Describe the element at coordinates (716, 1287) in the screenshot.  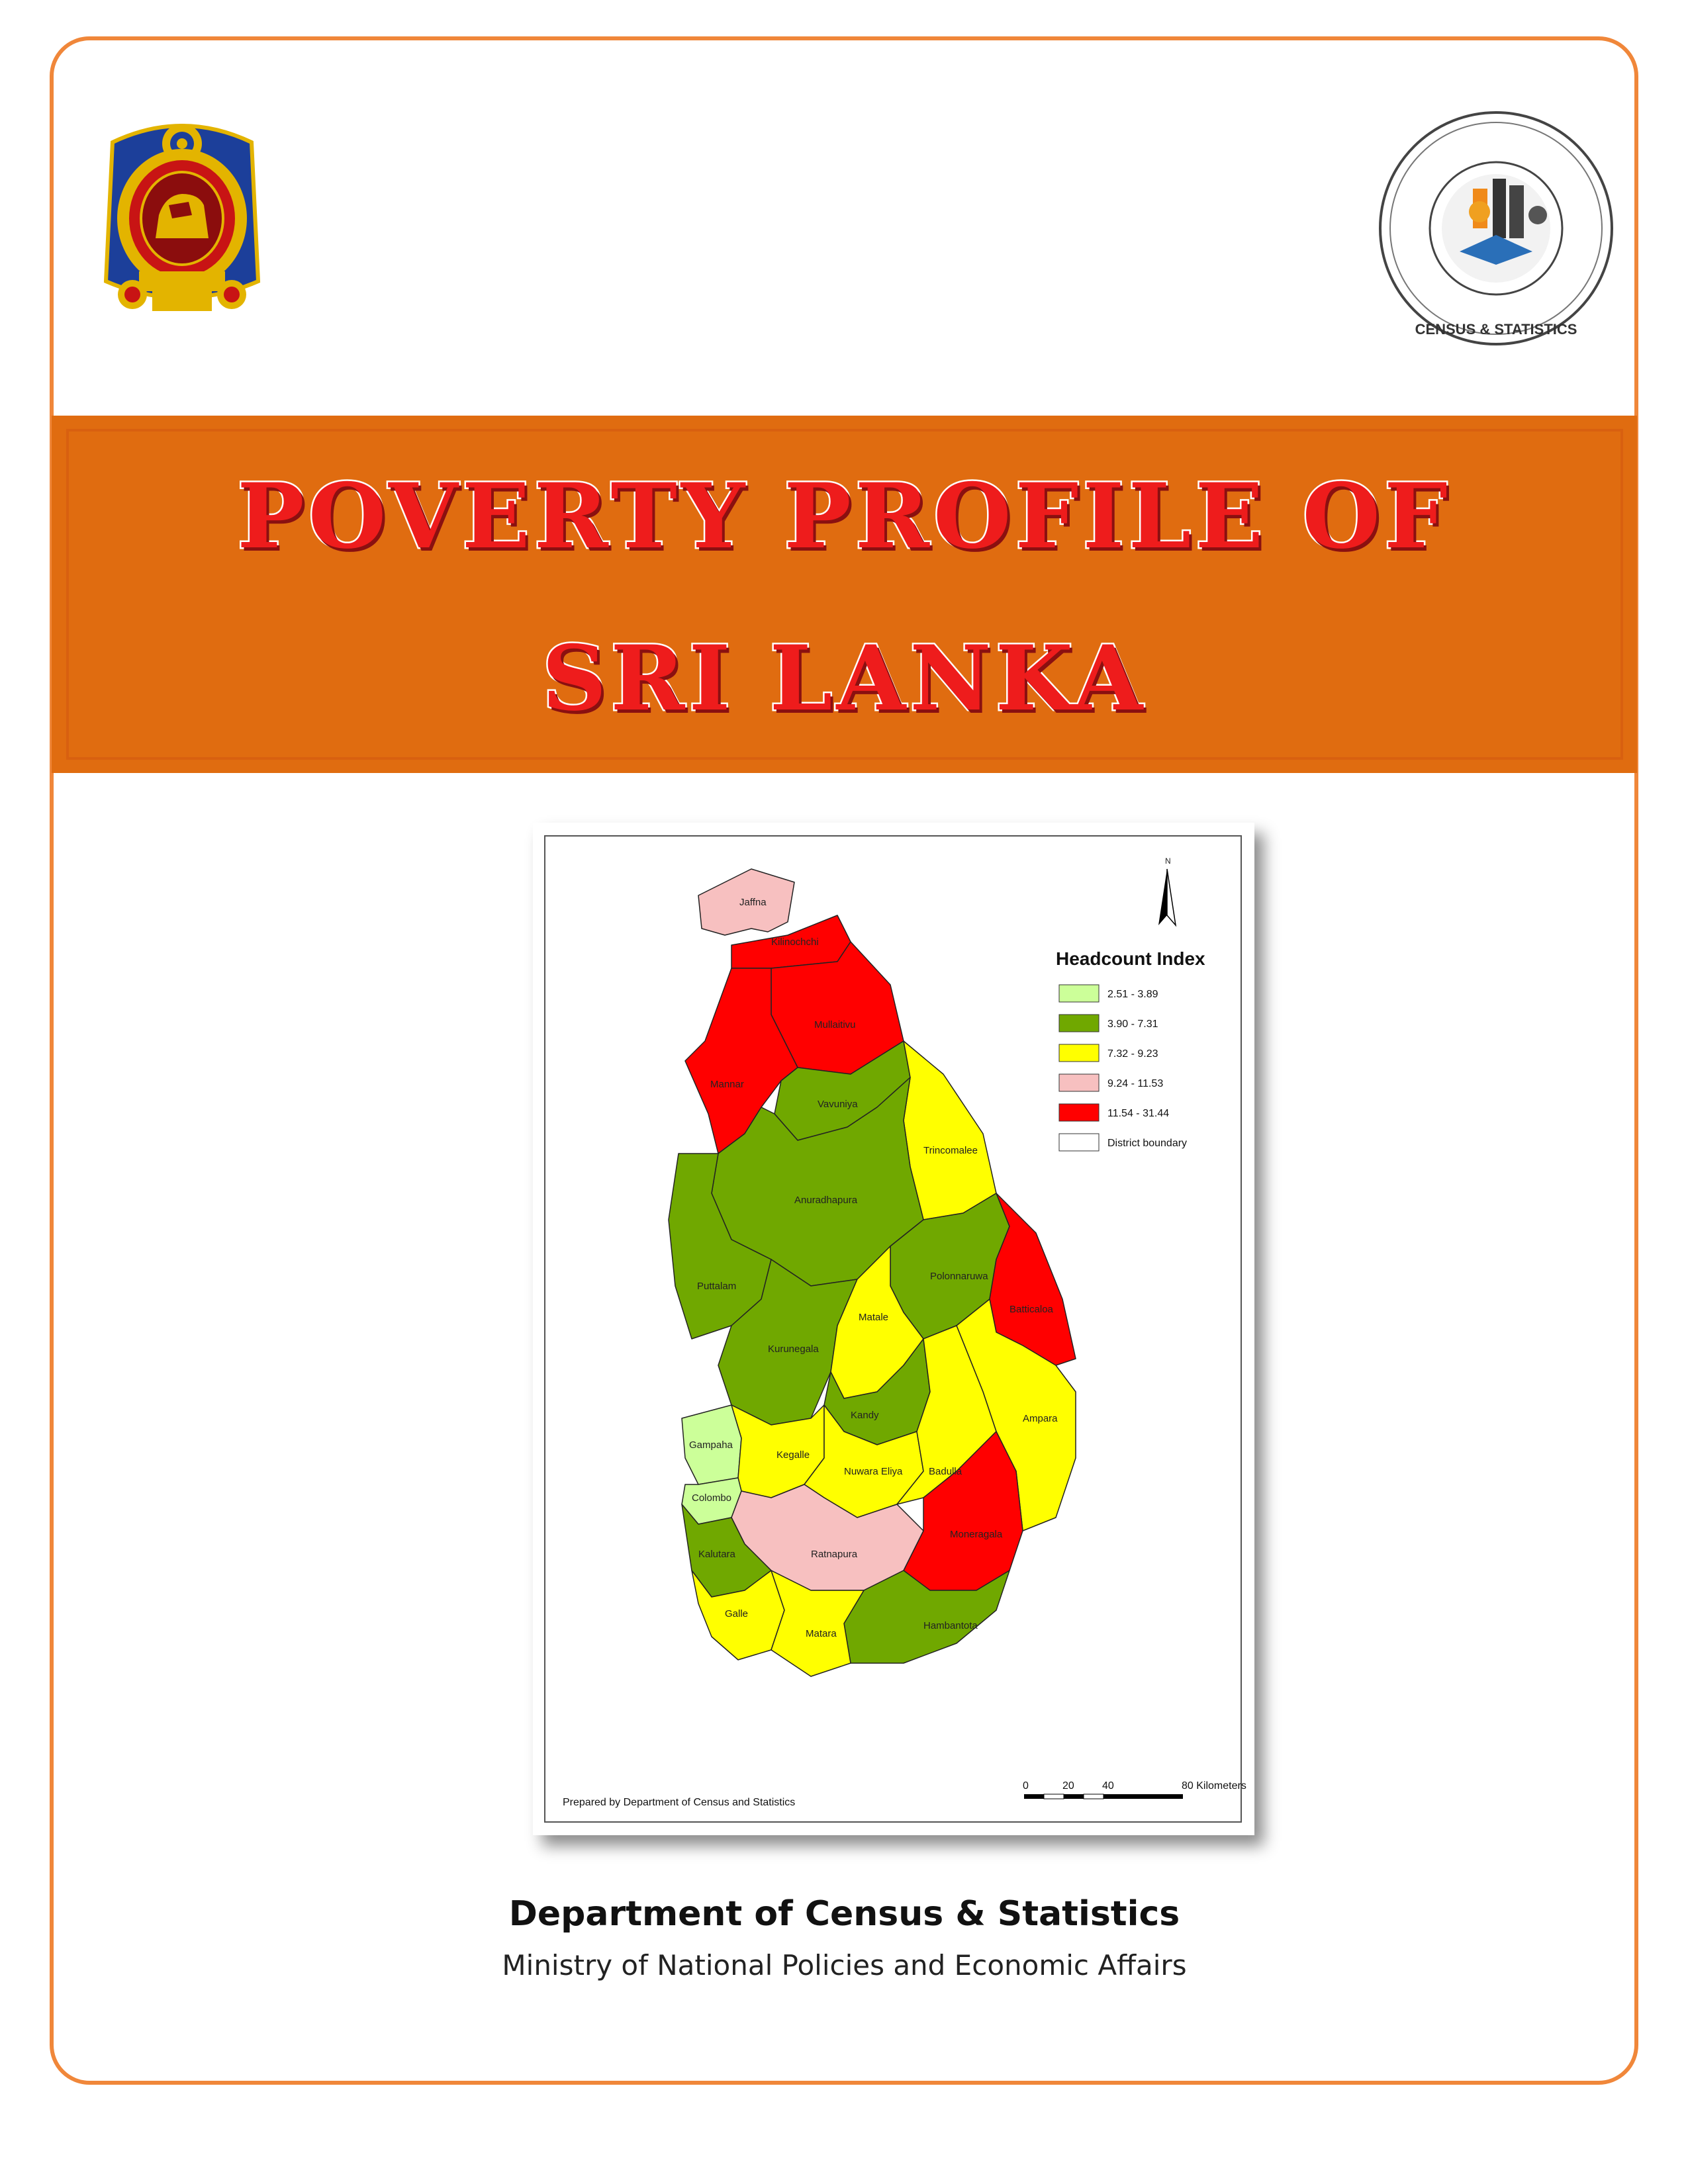
I see `label-puttalam: Puttalam` at that location.